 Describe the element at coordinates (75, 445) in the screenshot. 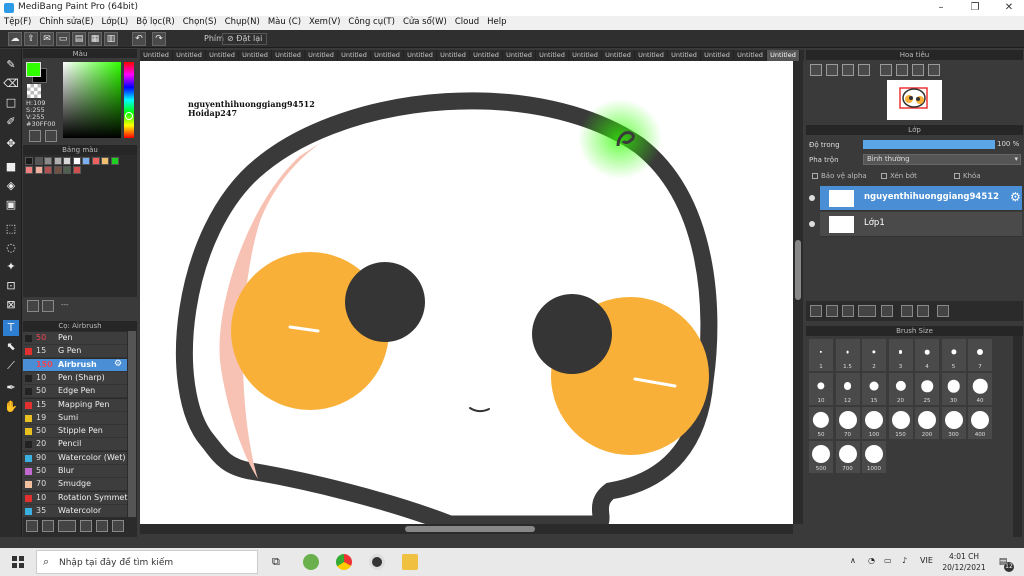

I see `brush-item: 20 Pencil` at that location.